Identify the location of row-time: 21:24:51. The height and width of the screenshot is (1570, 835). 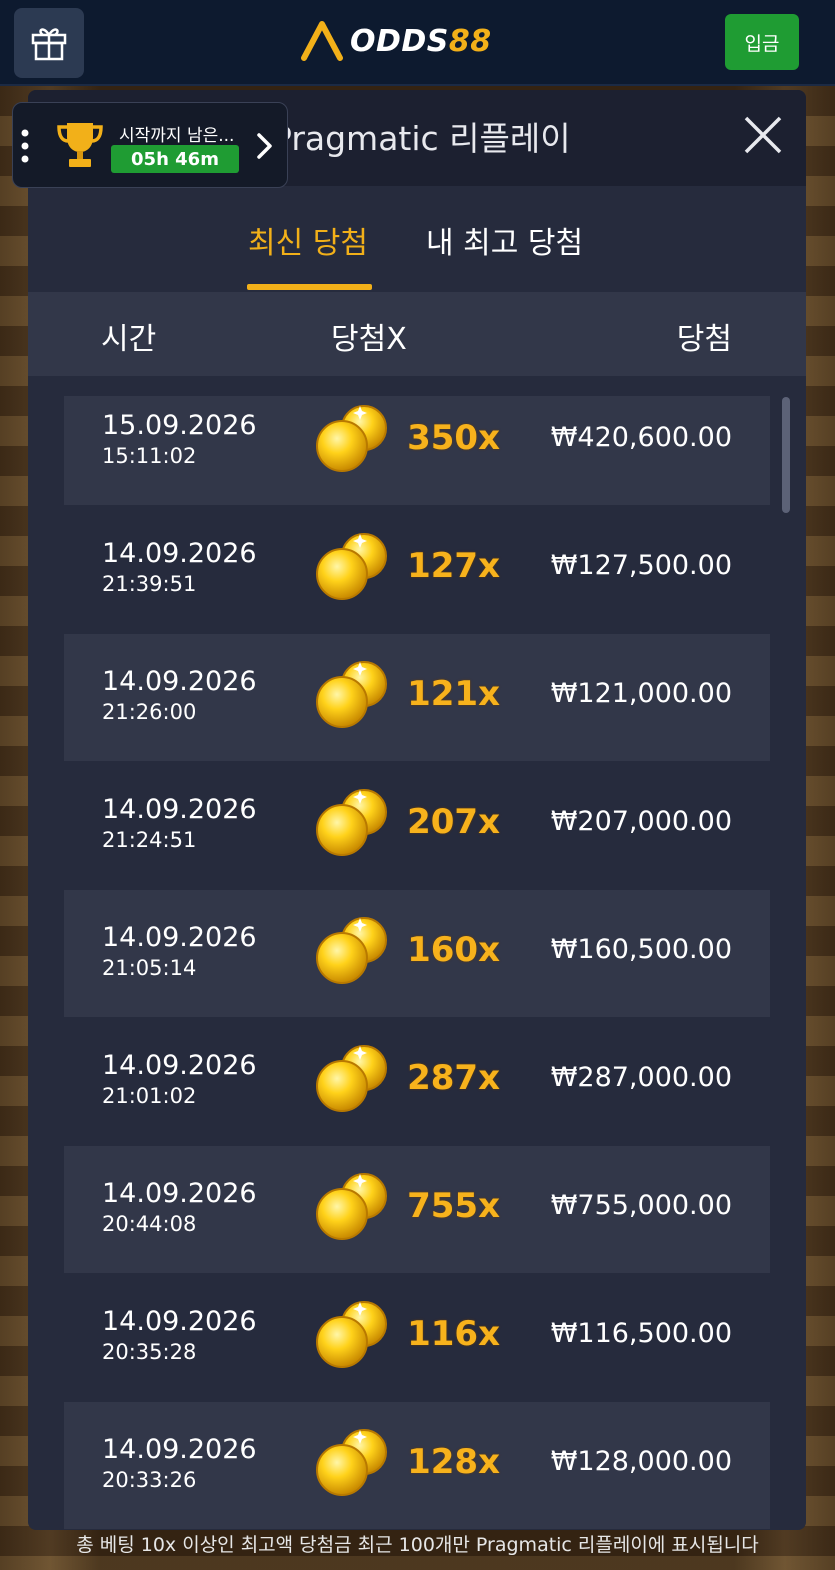
(149, 840).